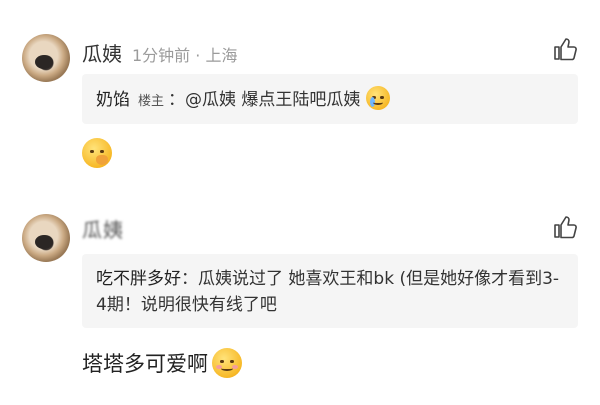 The image size is (600, 405). I want to click on quoted-text: ：@瓜姨 爆点王陆吧瓜姨, so click(264, 100).